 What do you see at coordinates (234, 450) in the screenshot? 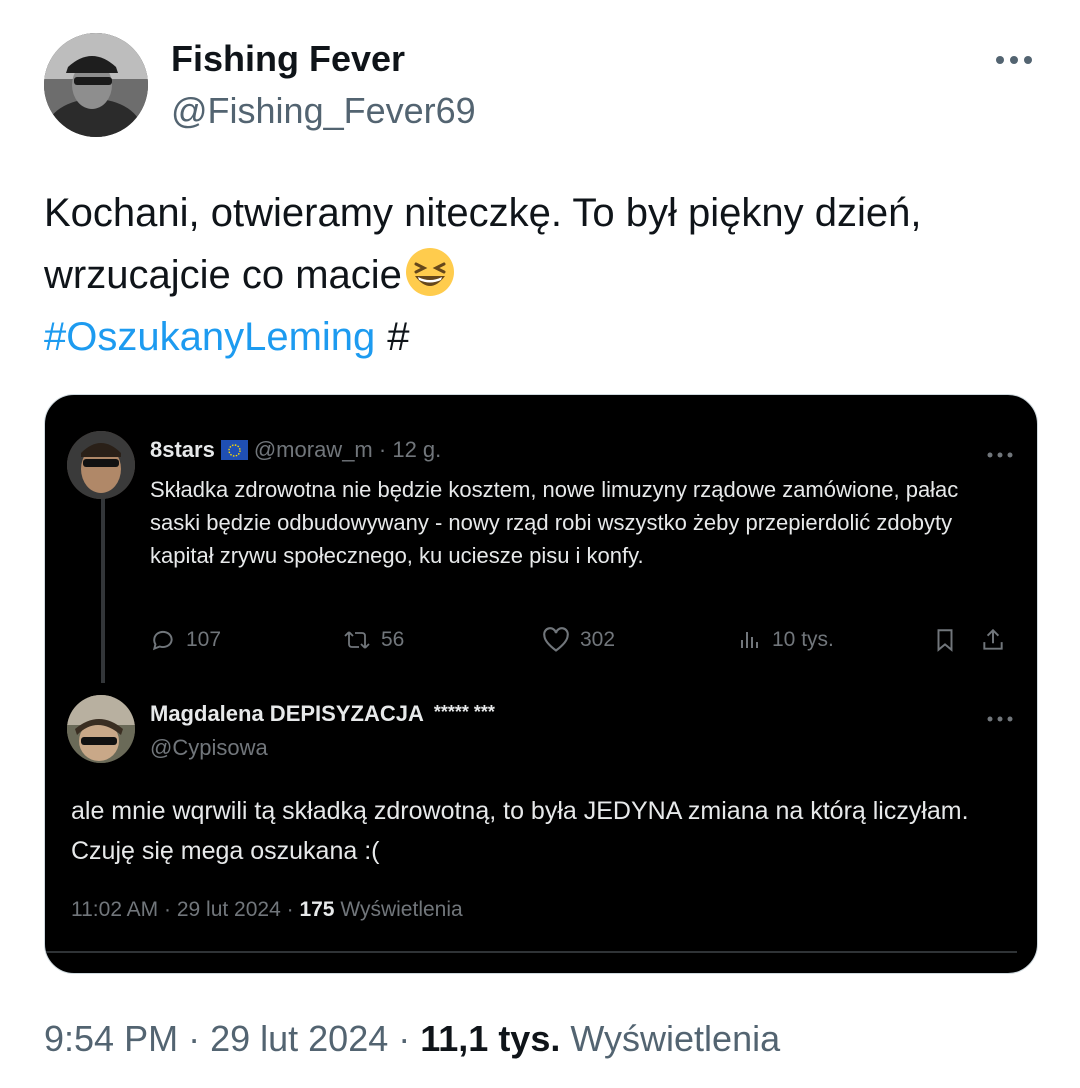
I see `eu-flag-icon` at bounding box center [234, 450].